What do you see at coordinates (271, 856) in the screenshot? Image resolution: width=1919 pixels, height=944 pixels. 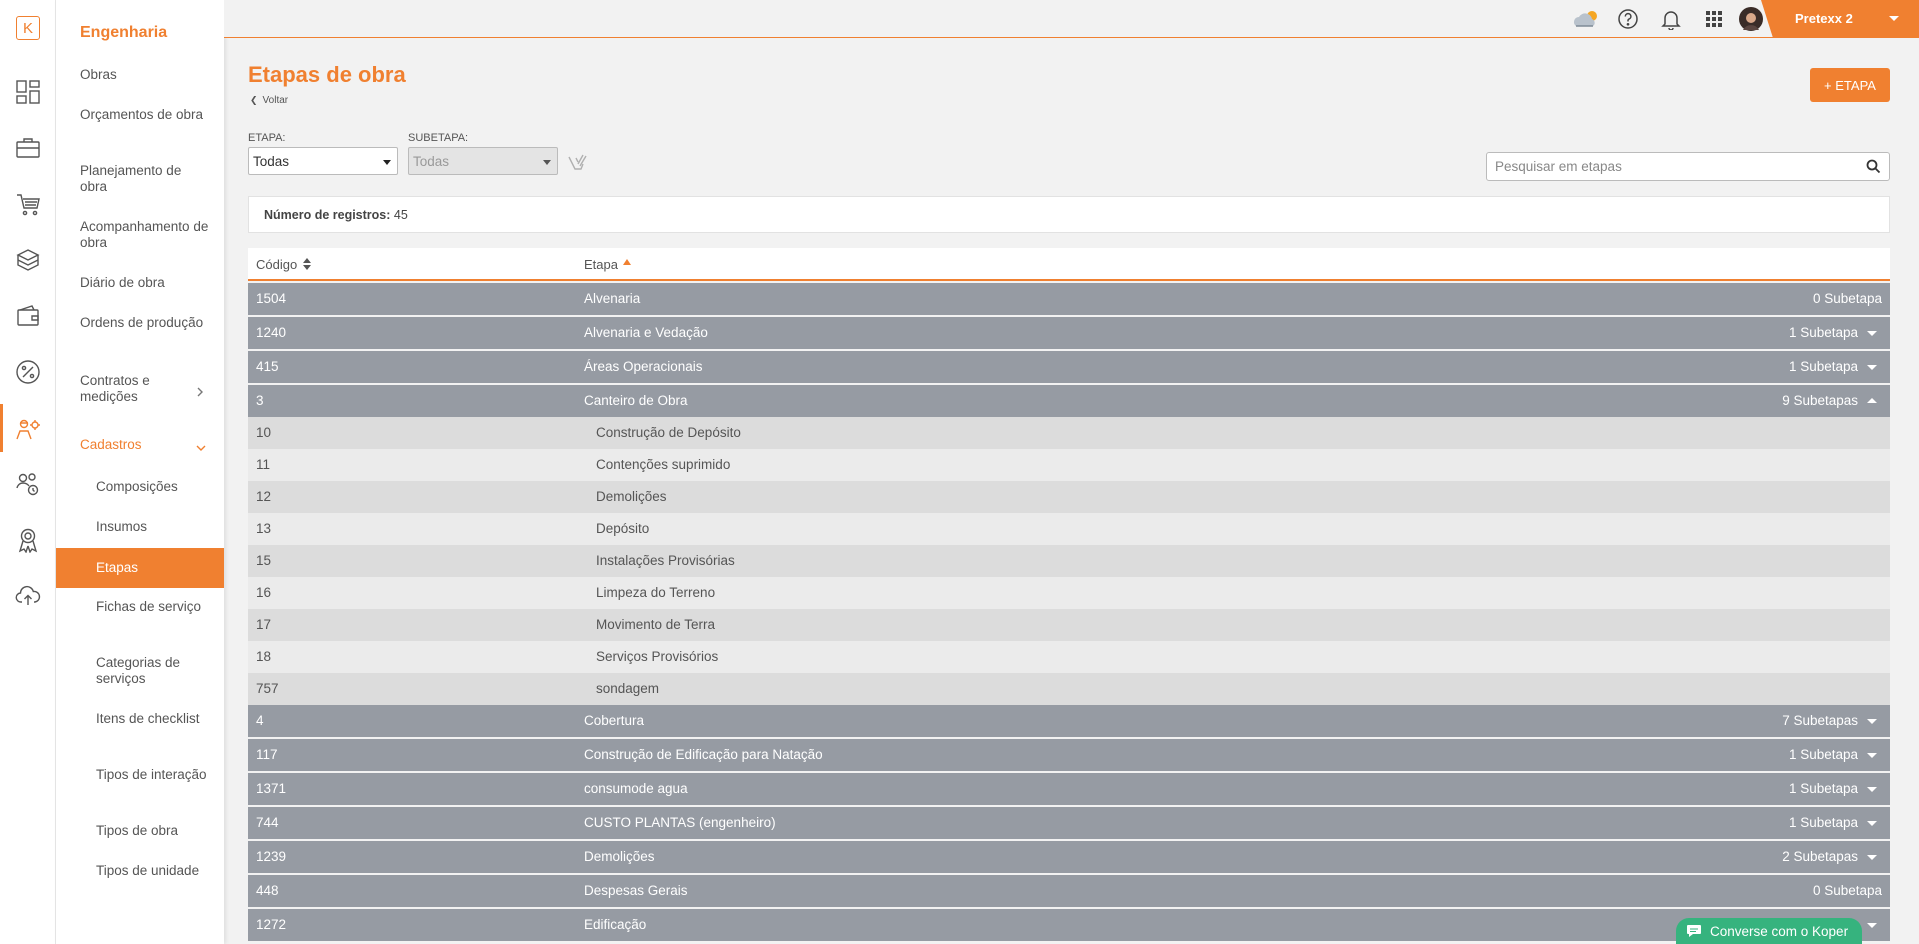 I see `row-code: 1239` at bounding box center [271, 856].